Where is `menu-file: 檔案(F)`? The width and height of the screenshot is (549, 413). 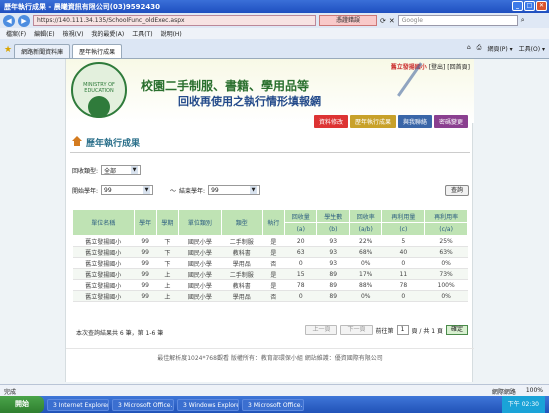 menu-file: 檔案(F) is located at coordinates (16, 33).